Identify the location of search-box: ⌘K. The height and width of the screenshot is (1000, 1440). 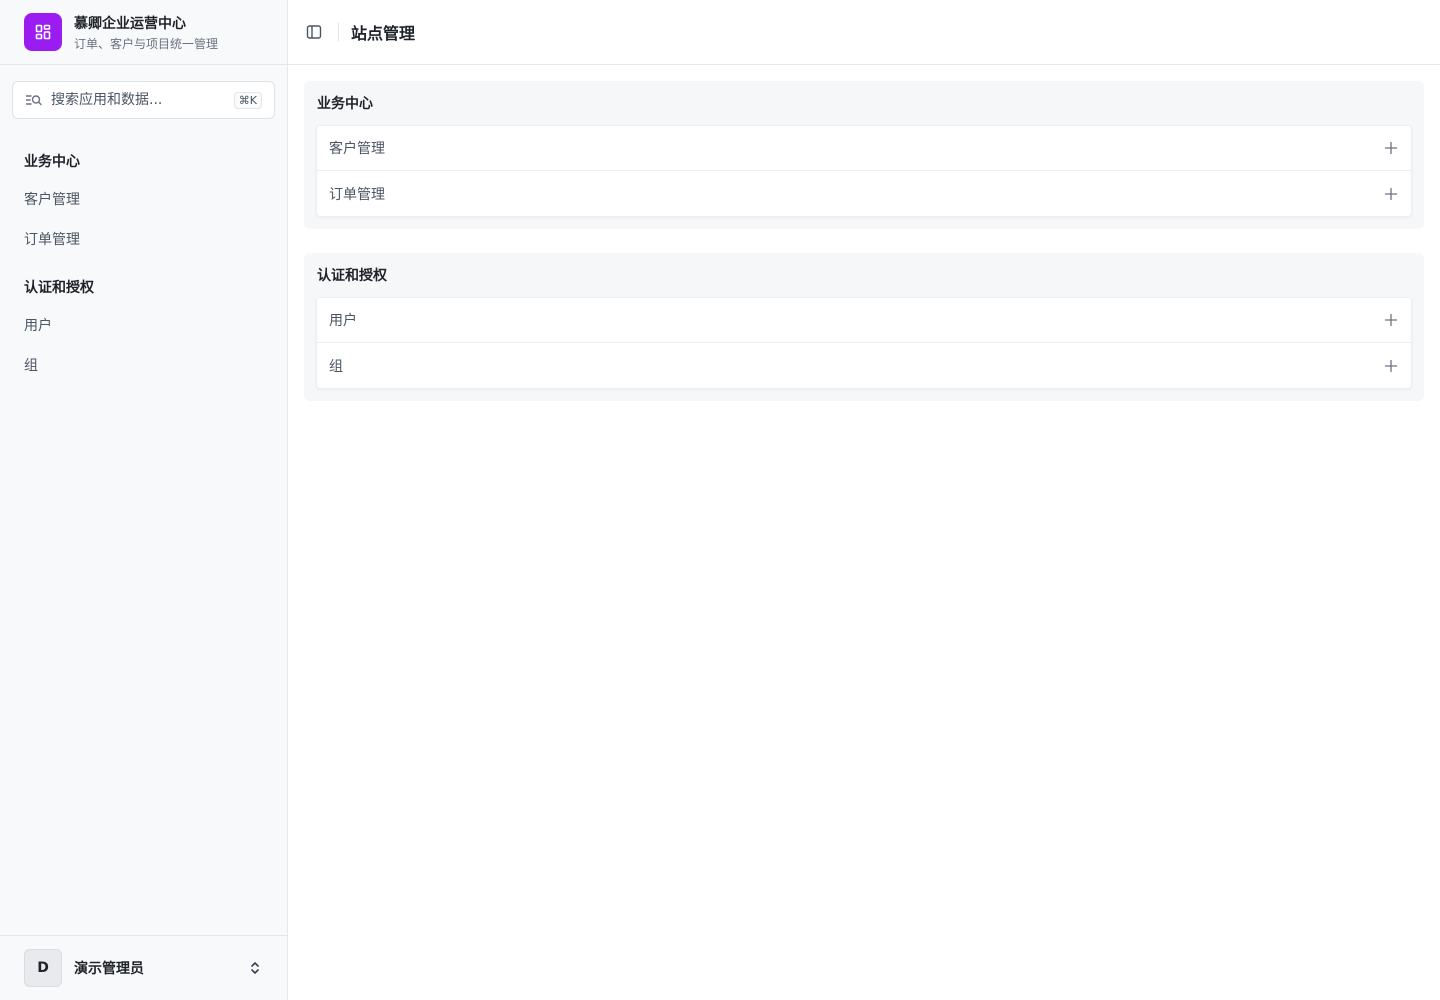
(143, 100).